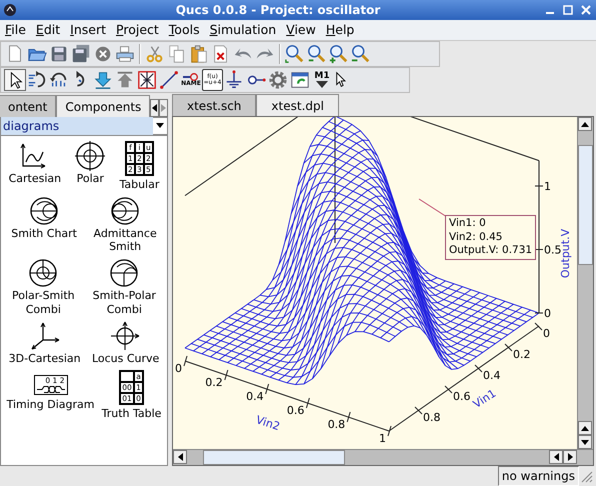 The width and height of the screenshot is (596, 486). What do you see at coordinates (317, 53) in the screenshot?
I see `zoom-actual-size-icon` at bounding box center [317, 53].